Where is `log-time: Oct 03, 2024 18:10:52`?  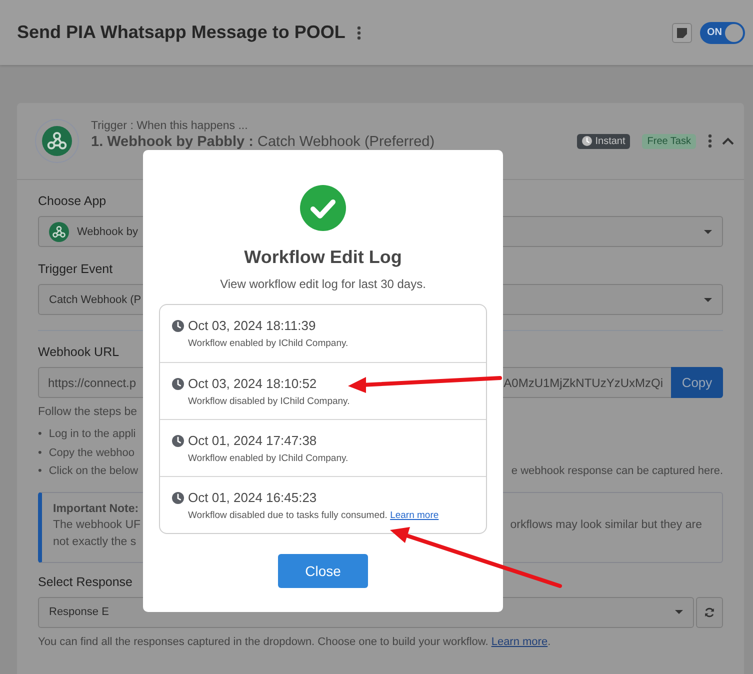
log-time: Oct 03, 2024 18:10:52 is located at coordinates (252, 383).